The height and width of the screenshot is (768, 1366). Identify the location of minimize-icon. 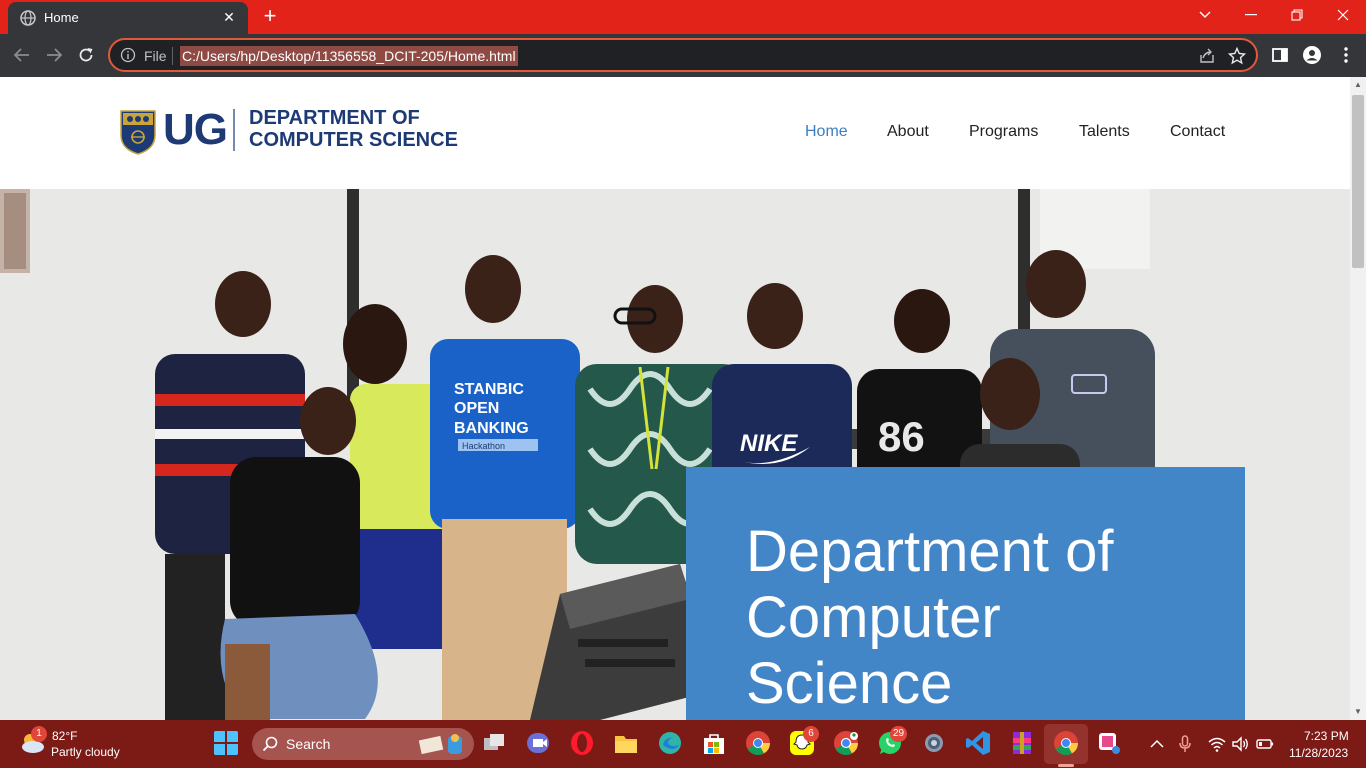
(1251, 15).